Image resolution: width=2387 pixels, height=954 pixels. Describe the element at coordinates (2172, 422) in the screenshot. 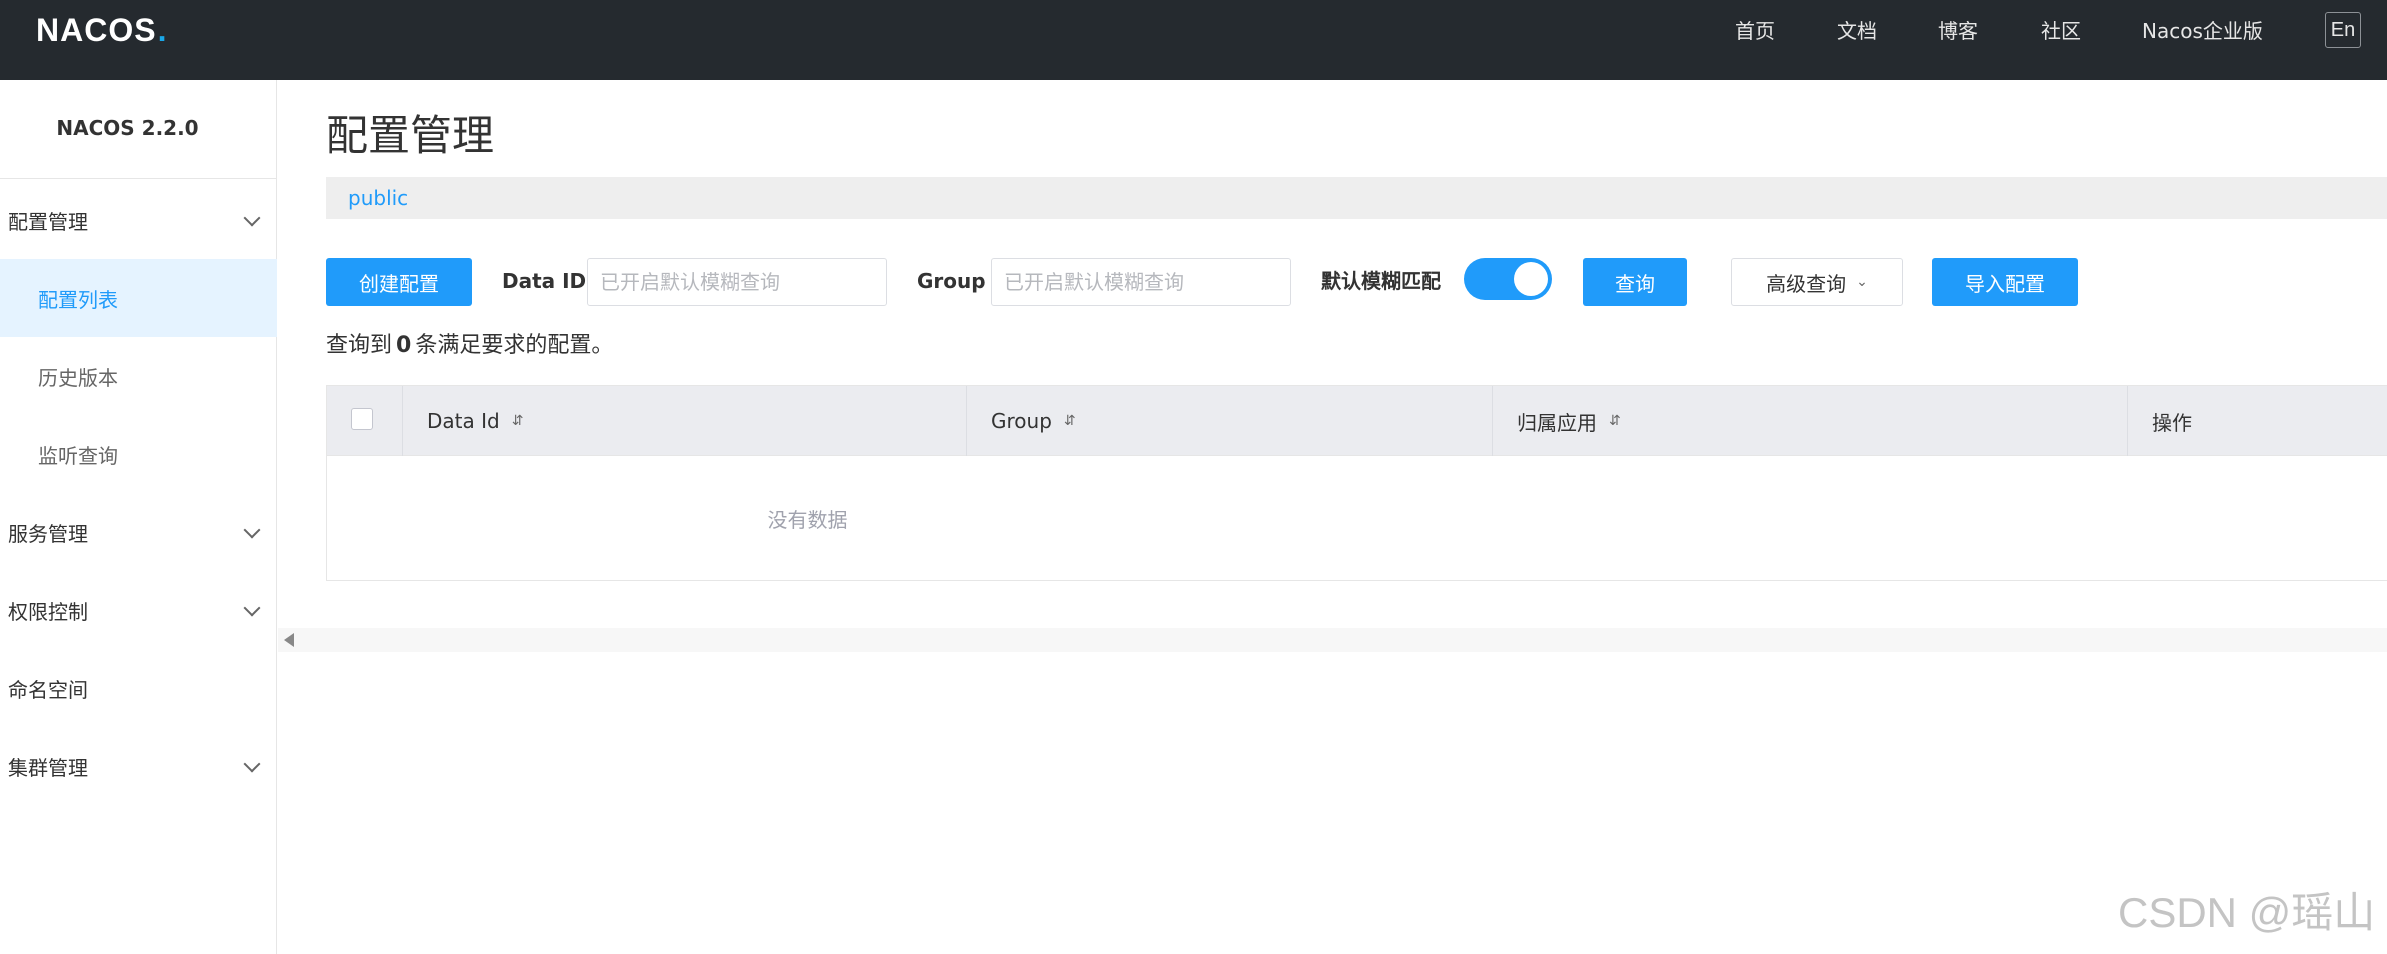

I see `column-header-label: 操作` at that location.